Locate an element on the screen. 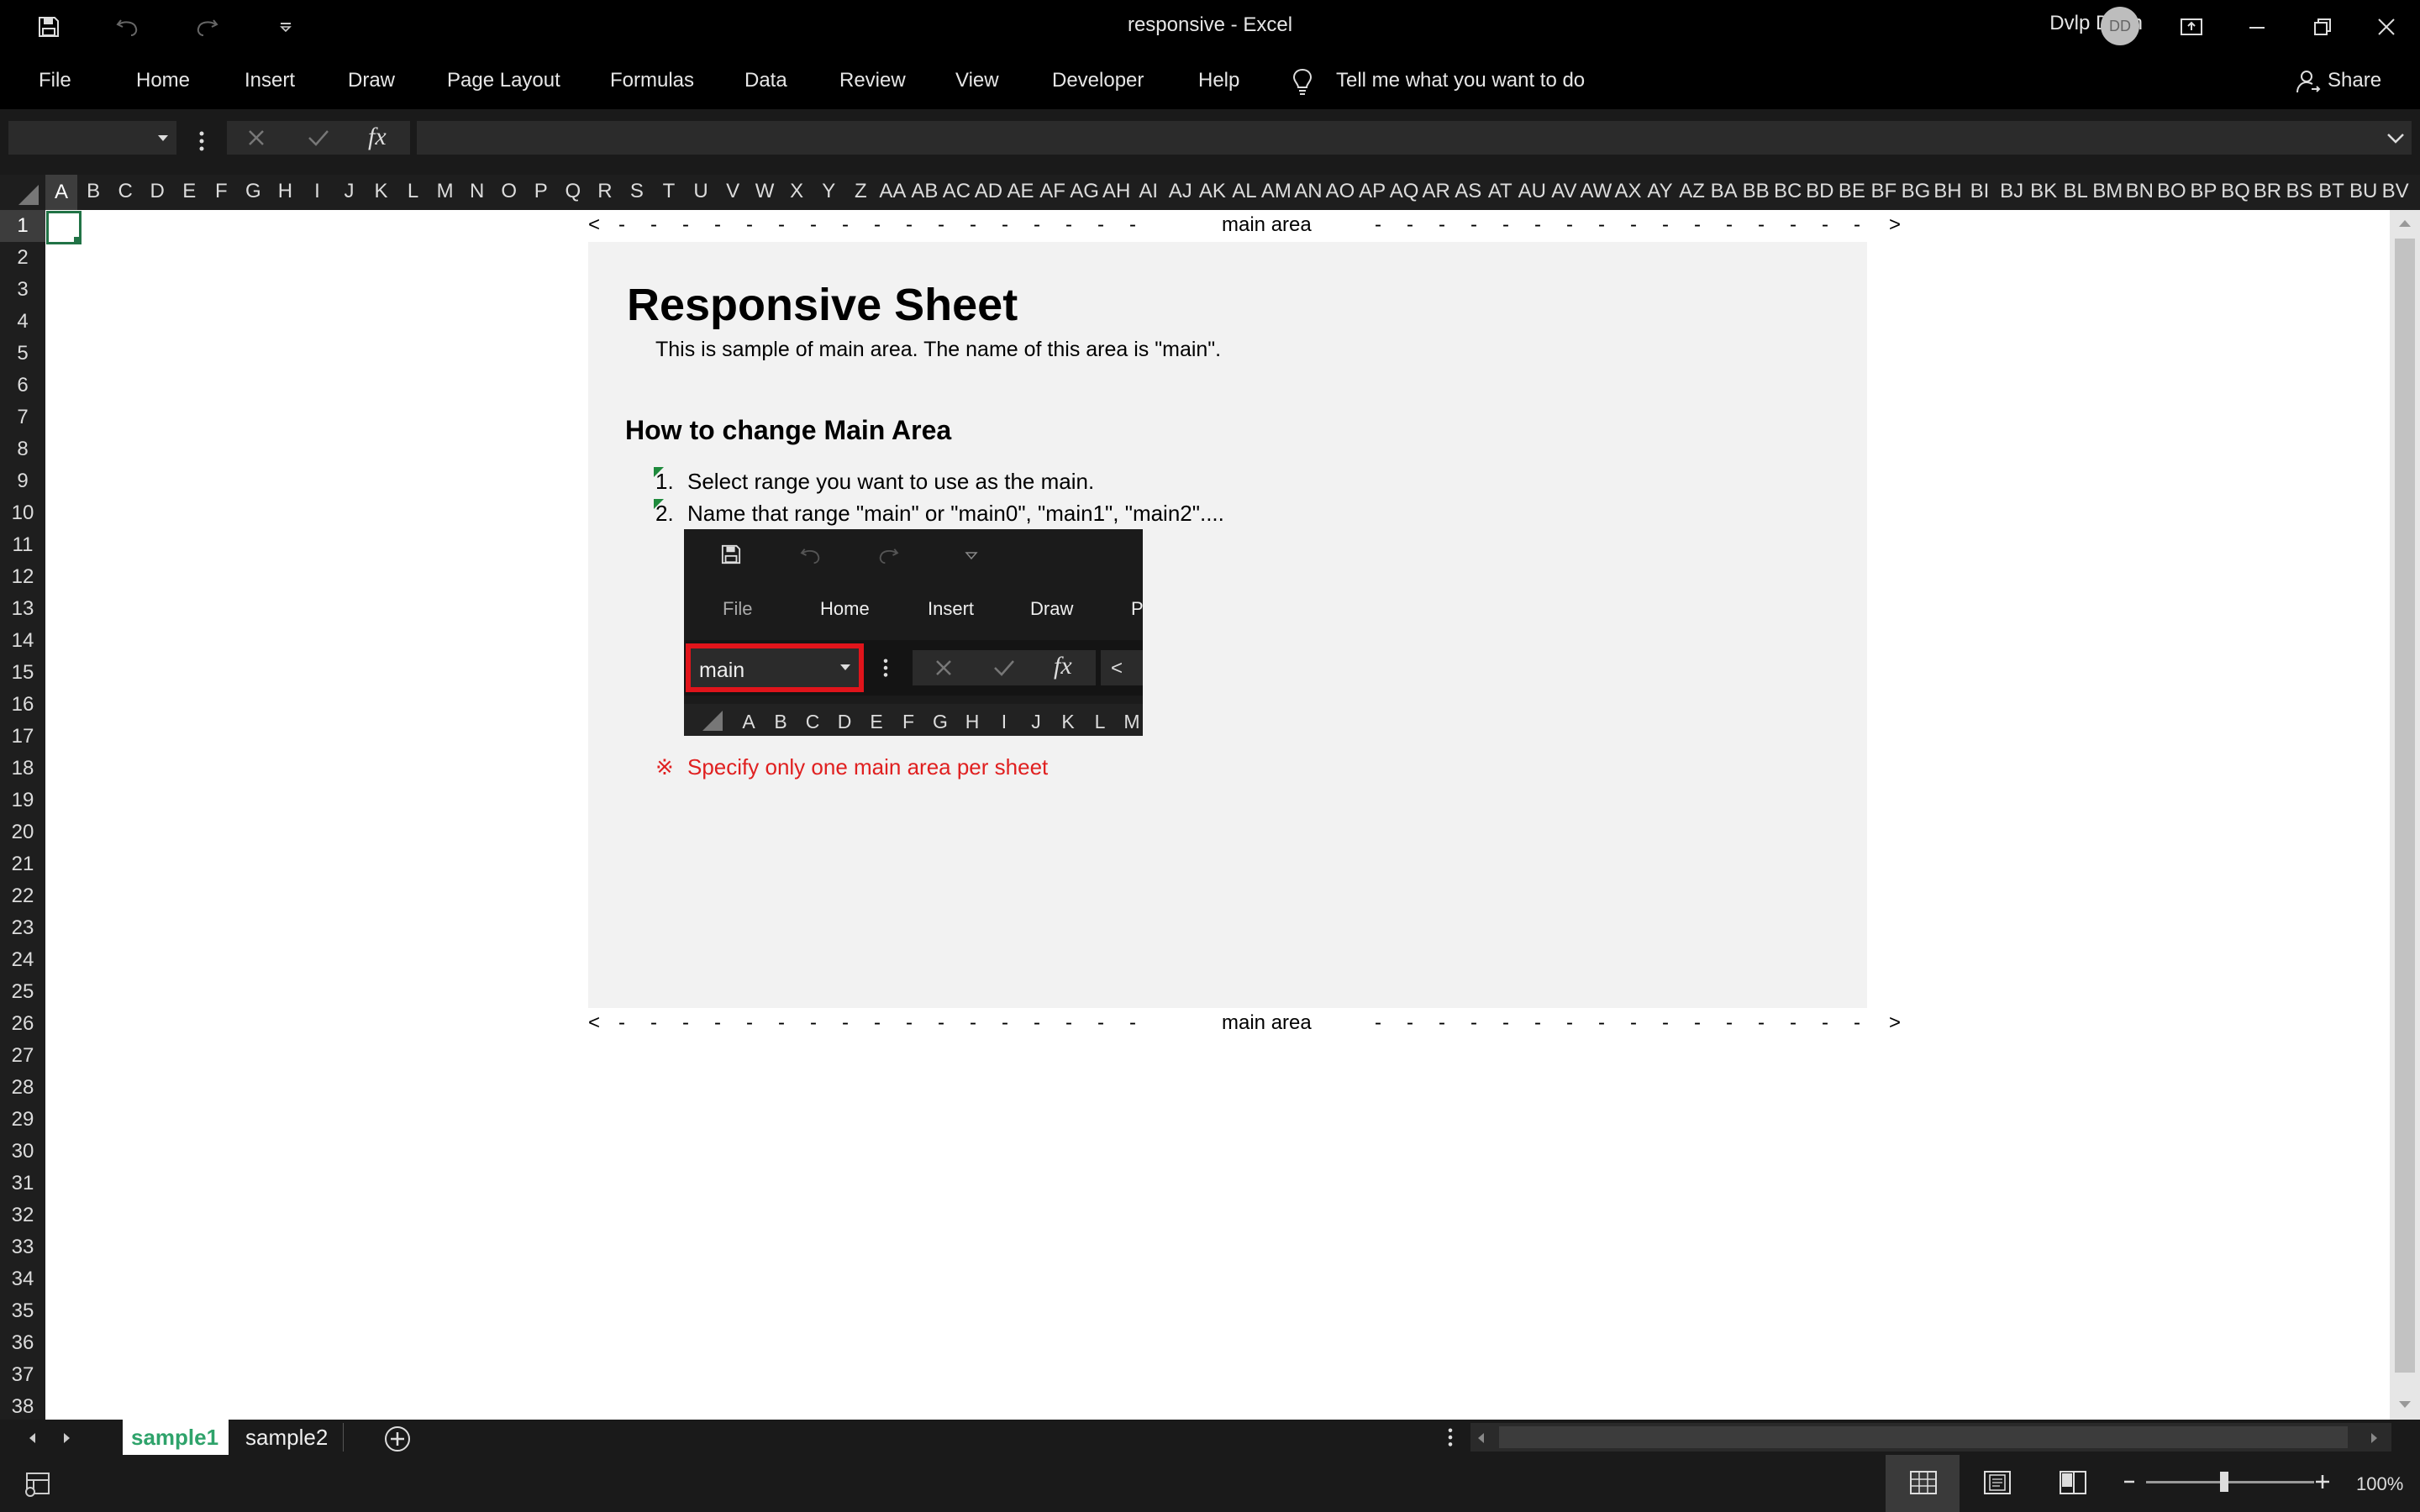  column-header: AQ is located at coordinates (1404, 191).